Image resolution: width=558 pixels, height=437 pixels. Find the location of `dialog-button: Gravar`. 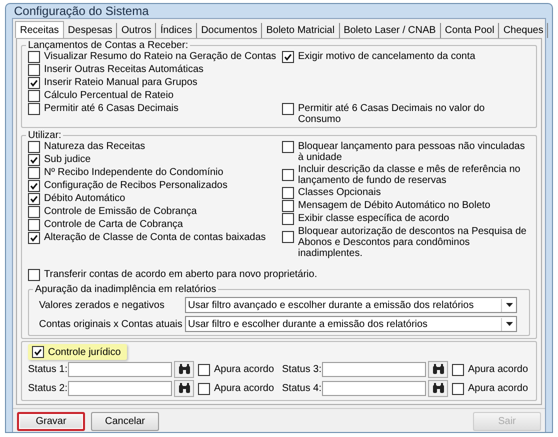

dialog-button: Gravar is located at coordinates (51, 421).